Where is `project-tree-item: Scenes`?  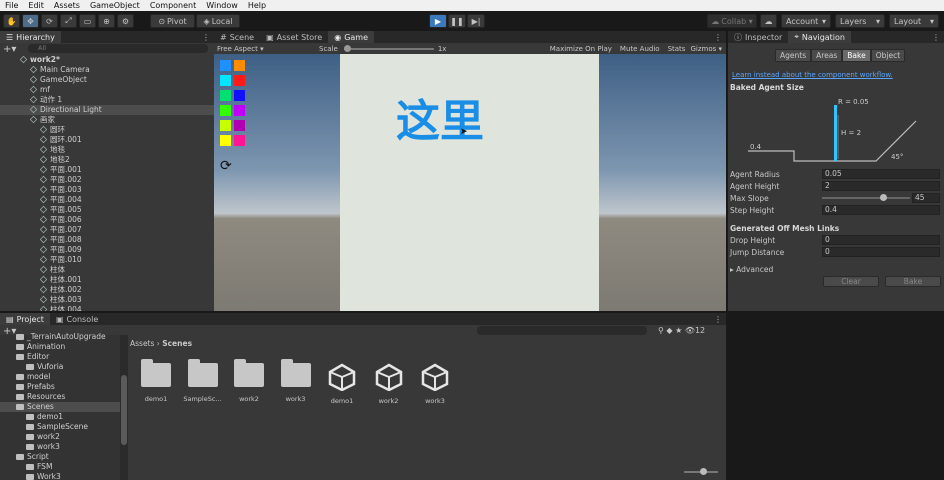
project-tree-item: Scenes is located at coordinates (60, 407).